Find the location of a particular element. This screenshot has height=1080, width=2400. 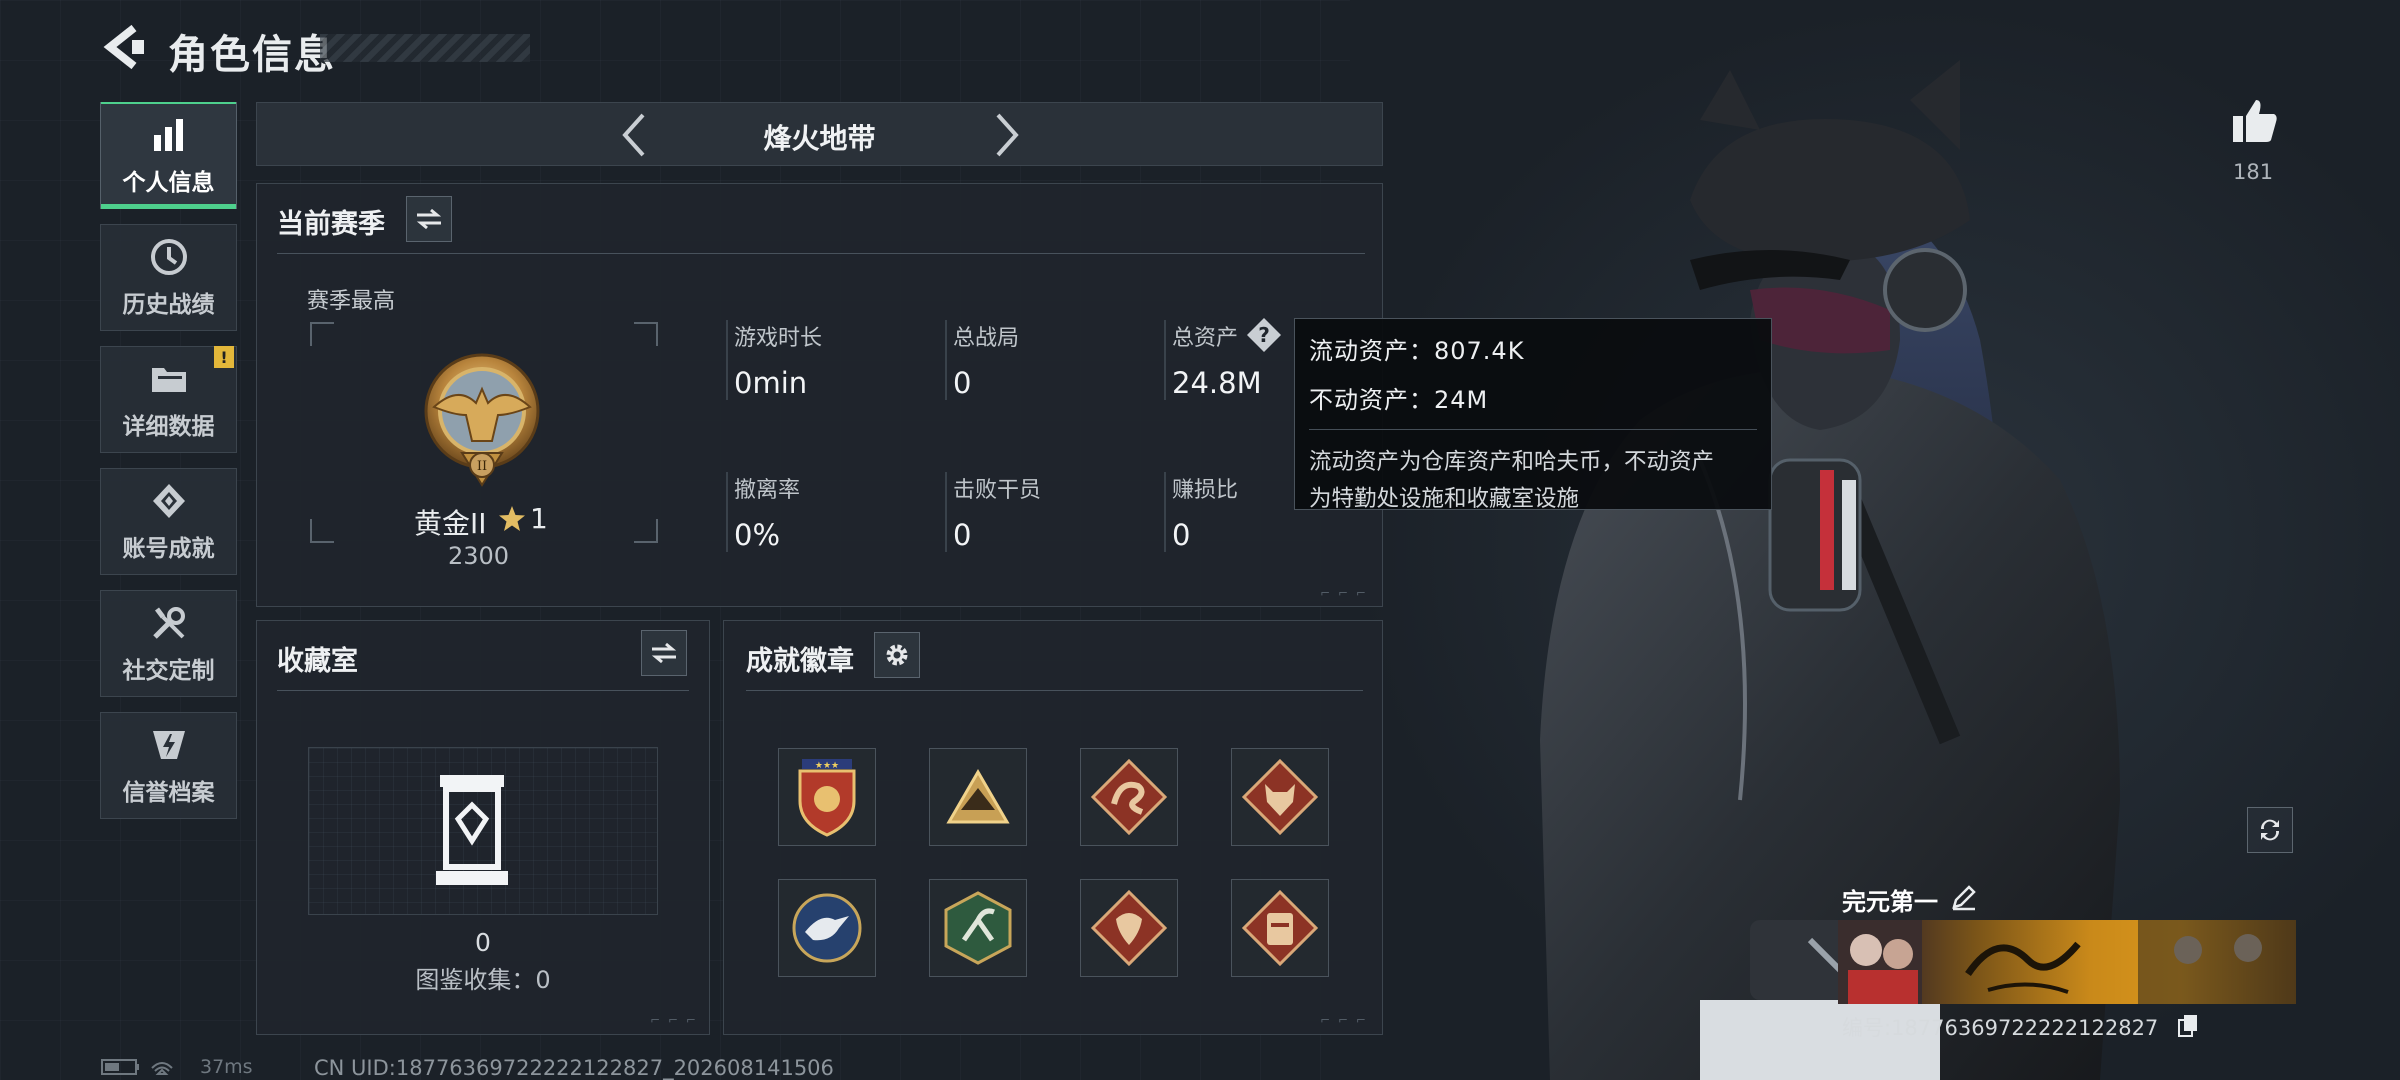

wolf-diamond-badge-icon is located at coordinates (1280, 797).